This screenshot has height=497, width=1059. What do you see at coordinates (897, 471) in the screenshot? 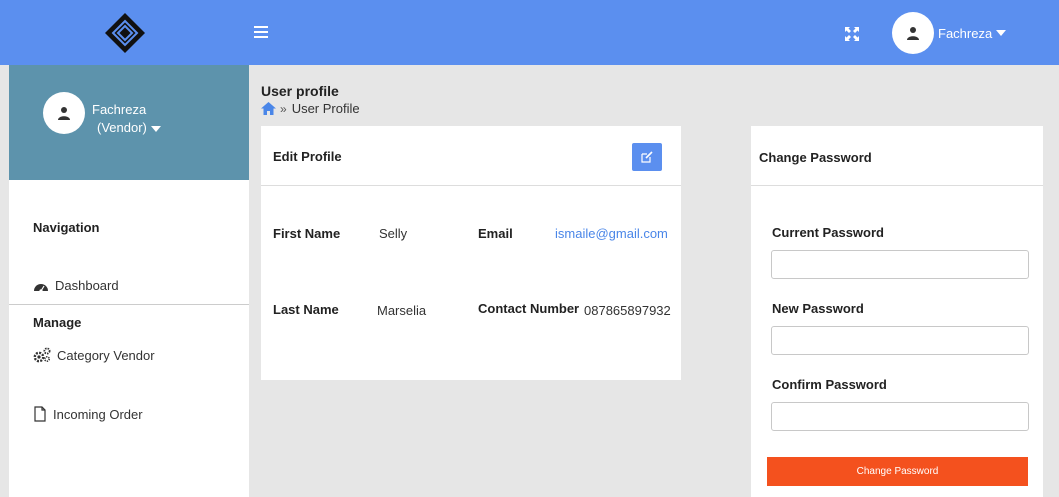
I see `change-password-button: Change Password` at bounding box center [897, 471].